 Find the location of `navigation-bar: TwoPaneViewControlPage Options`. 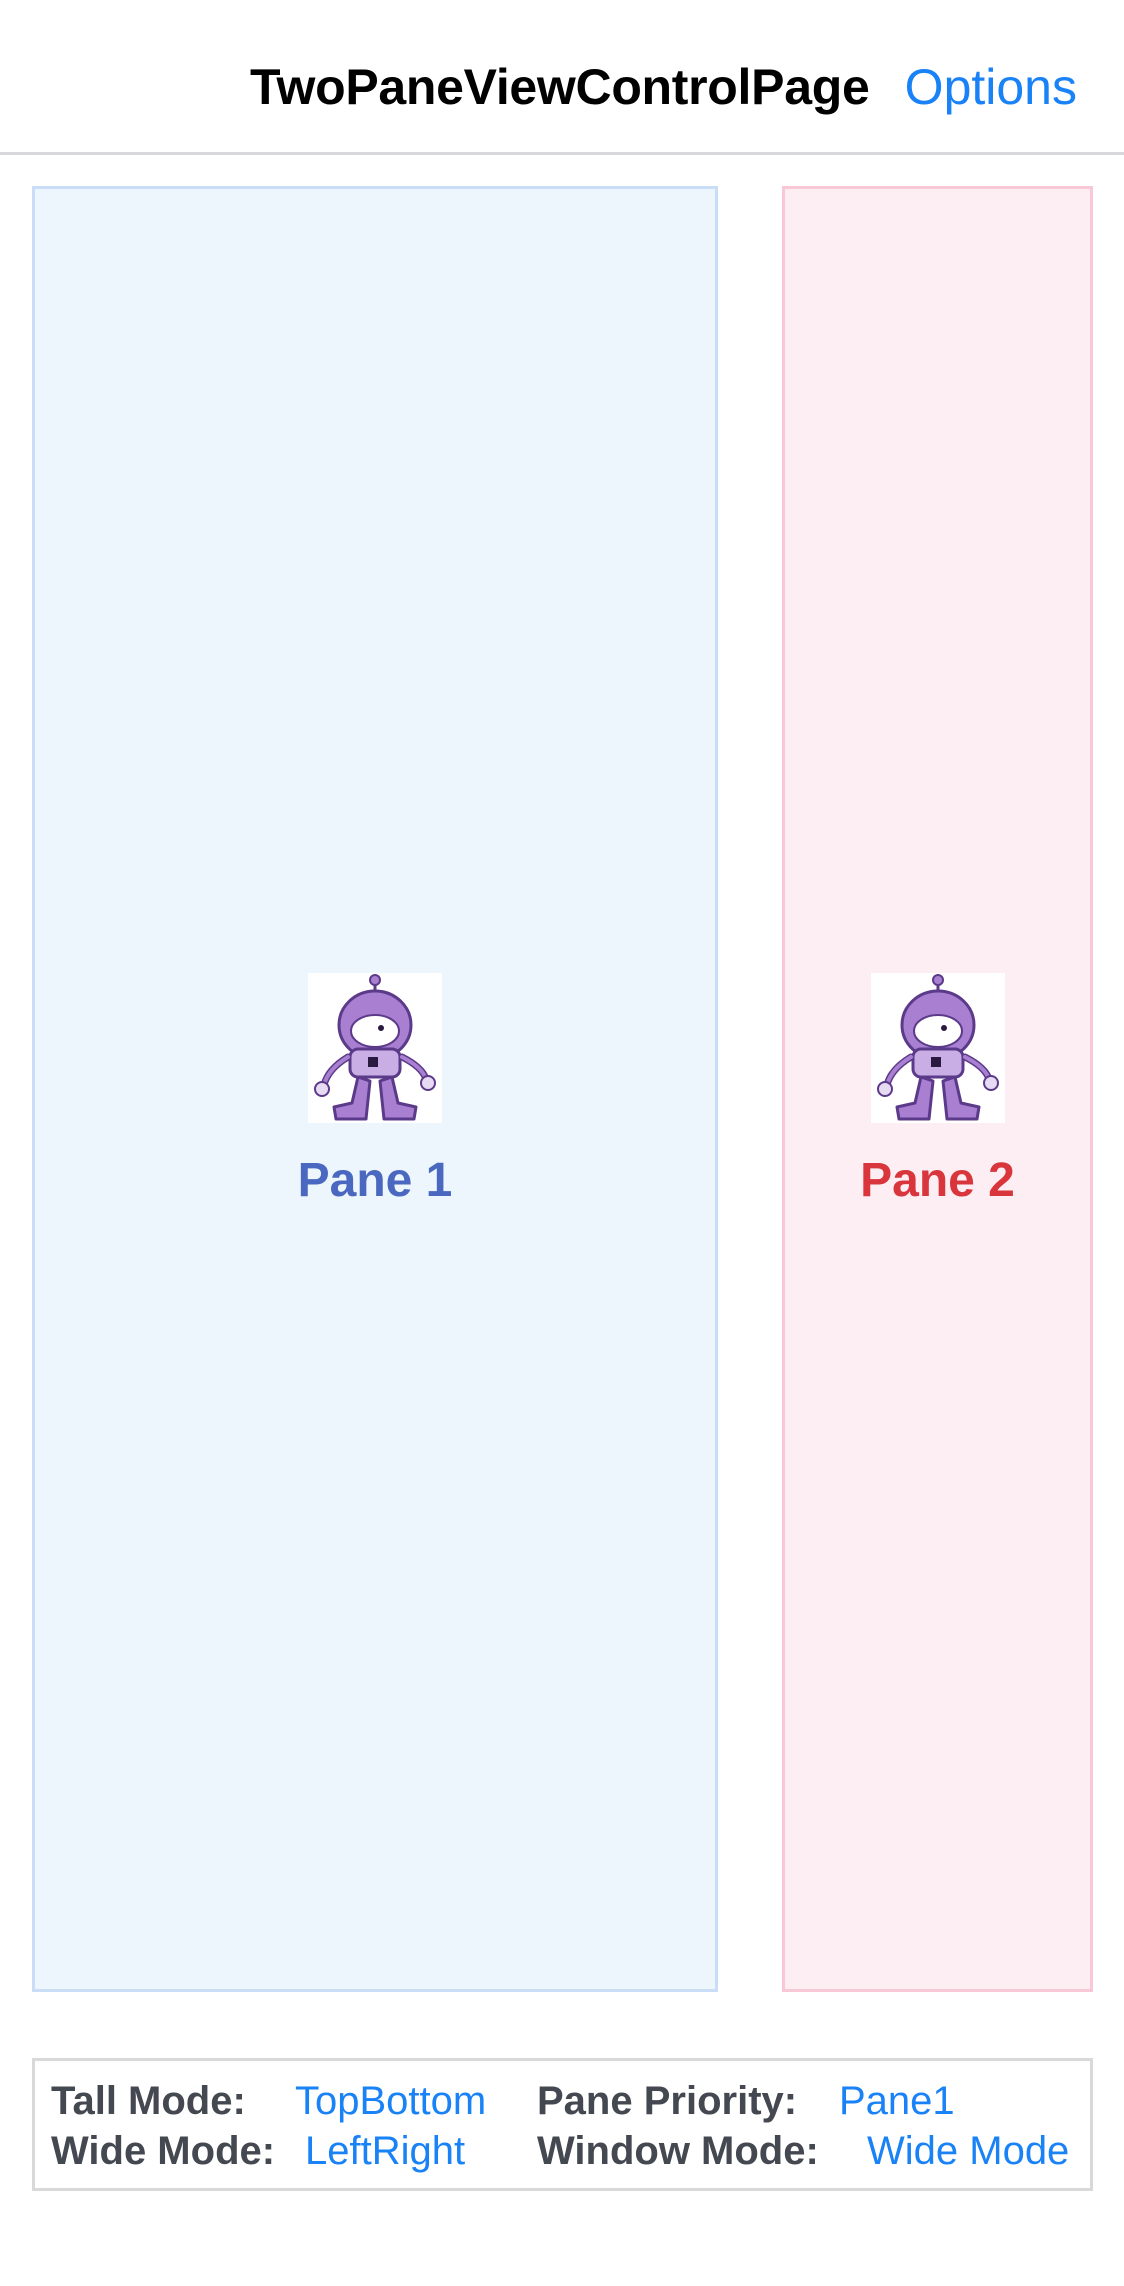

navigation-bar: TwoPaneViewControlPage Options is located at coordinates (562, 77).